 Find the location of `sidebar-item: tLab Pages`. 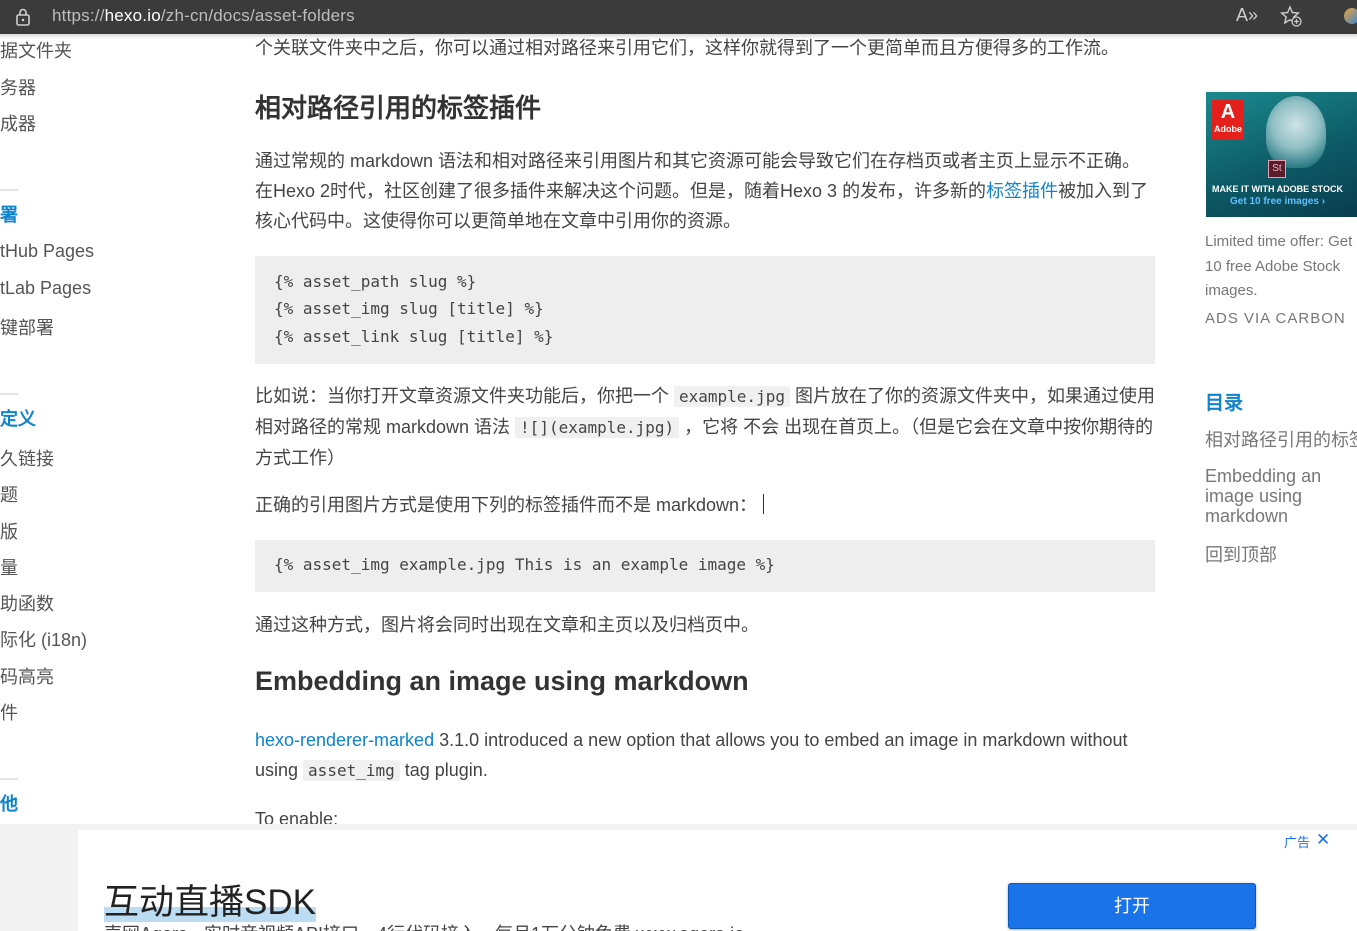

sidebar-item: tLab Pages is located at coordinates (45, 288).